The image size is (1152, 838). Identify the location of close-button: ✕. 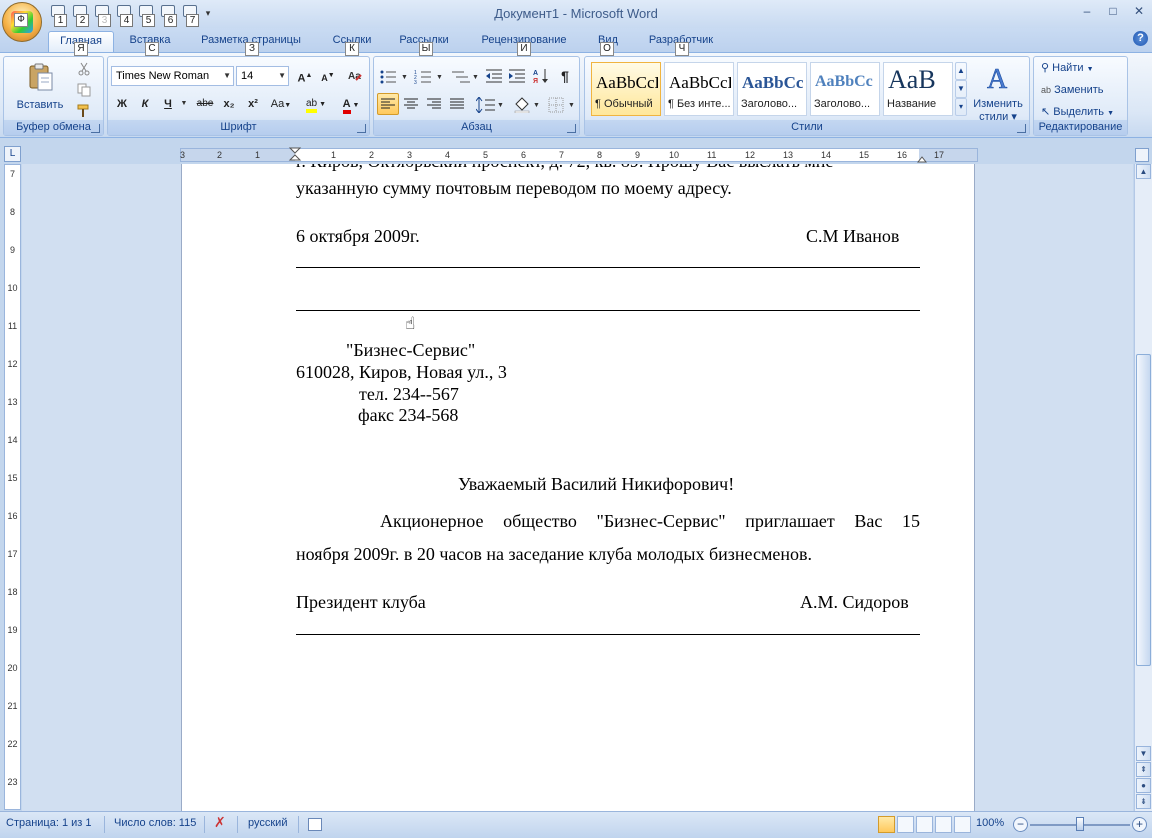
(1139, 12).